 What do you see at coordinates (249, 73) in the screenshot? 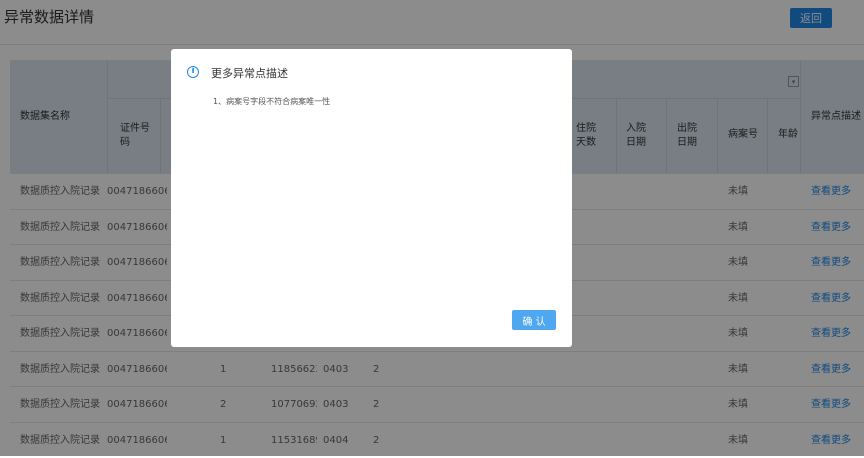
I see `modal-title: 更多异常点描述` at bounding box center [249, 73].